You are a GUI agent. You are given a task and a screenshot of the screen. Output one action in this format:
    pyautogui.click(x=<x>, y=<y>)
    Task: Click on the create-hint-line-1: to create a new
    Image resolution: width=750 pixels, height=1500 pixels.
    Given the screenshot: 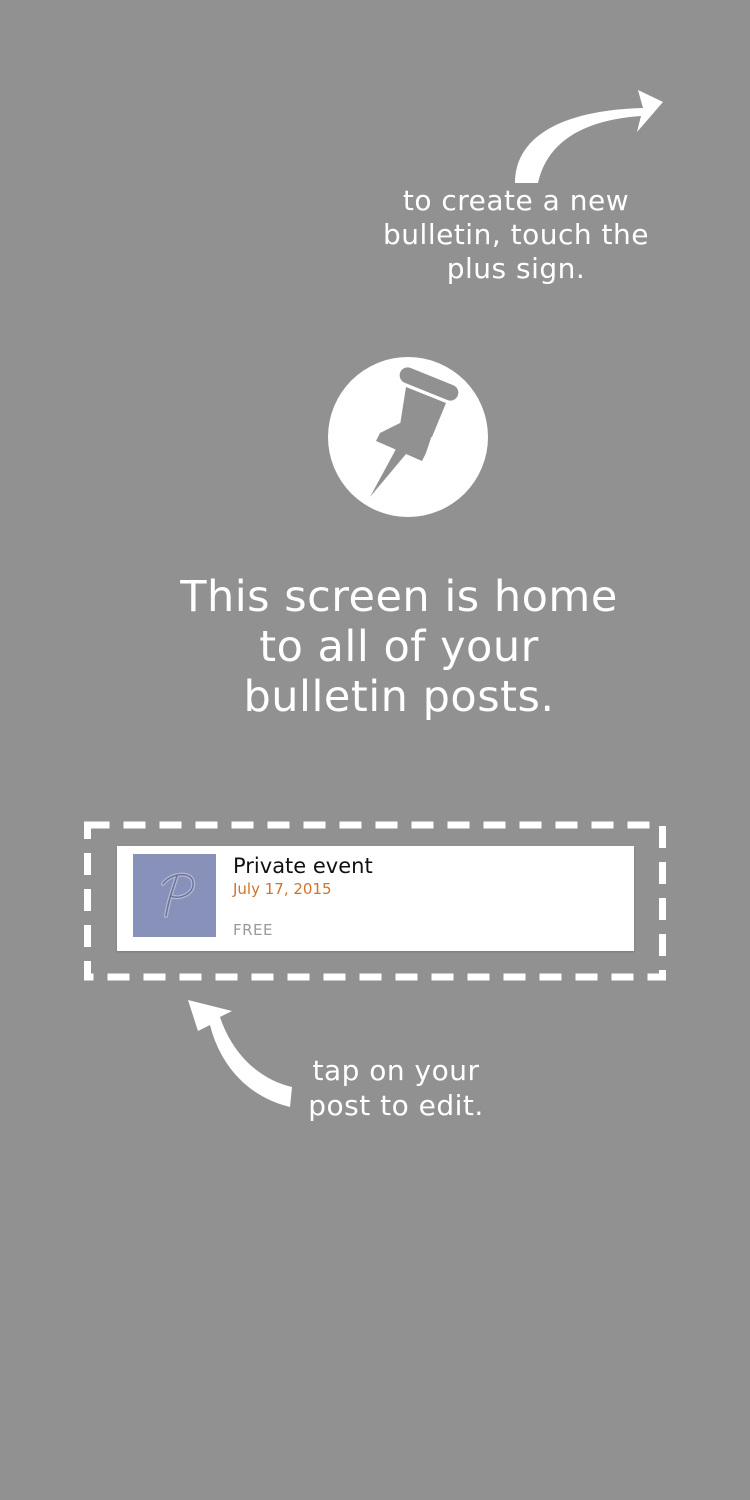 What is the action you would take?
    pyautogui.click(x=516, y=200)
    